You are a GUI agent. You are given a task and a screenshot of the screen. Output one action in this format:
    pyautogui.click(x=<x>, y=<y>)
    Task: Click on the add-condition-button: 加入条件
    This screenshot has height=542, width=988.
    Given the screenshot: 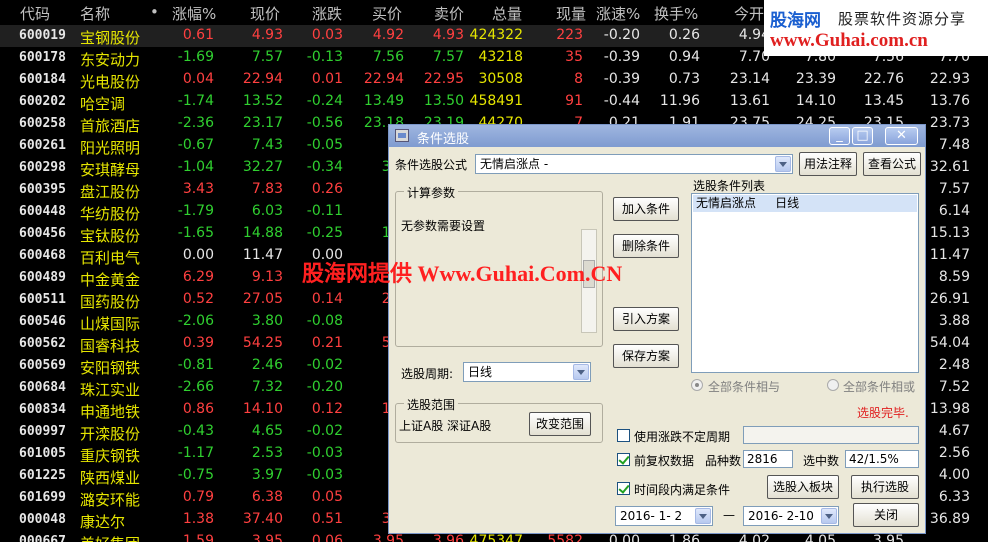 What is the action you would take?
    pyautogui.click(x=646, y=209)
    